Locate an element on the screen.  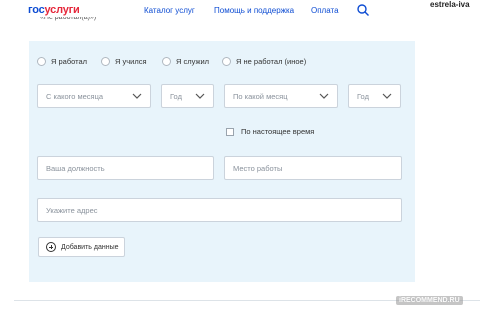
present-time-checkbox: По настоящее время is located at coordinates (270, 131).